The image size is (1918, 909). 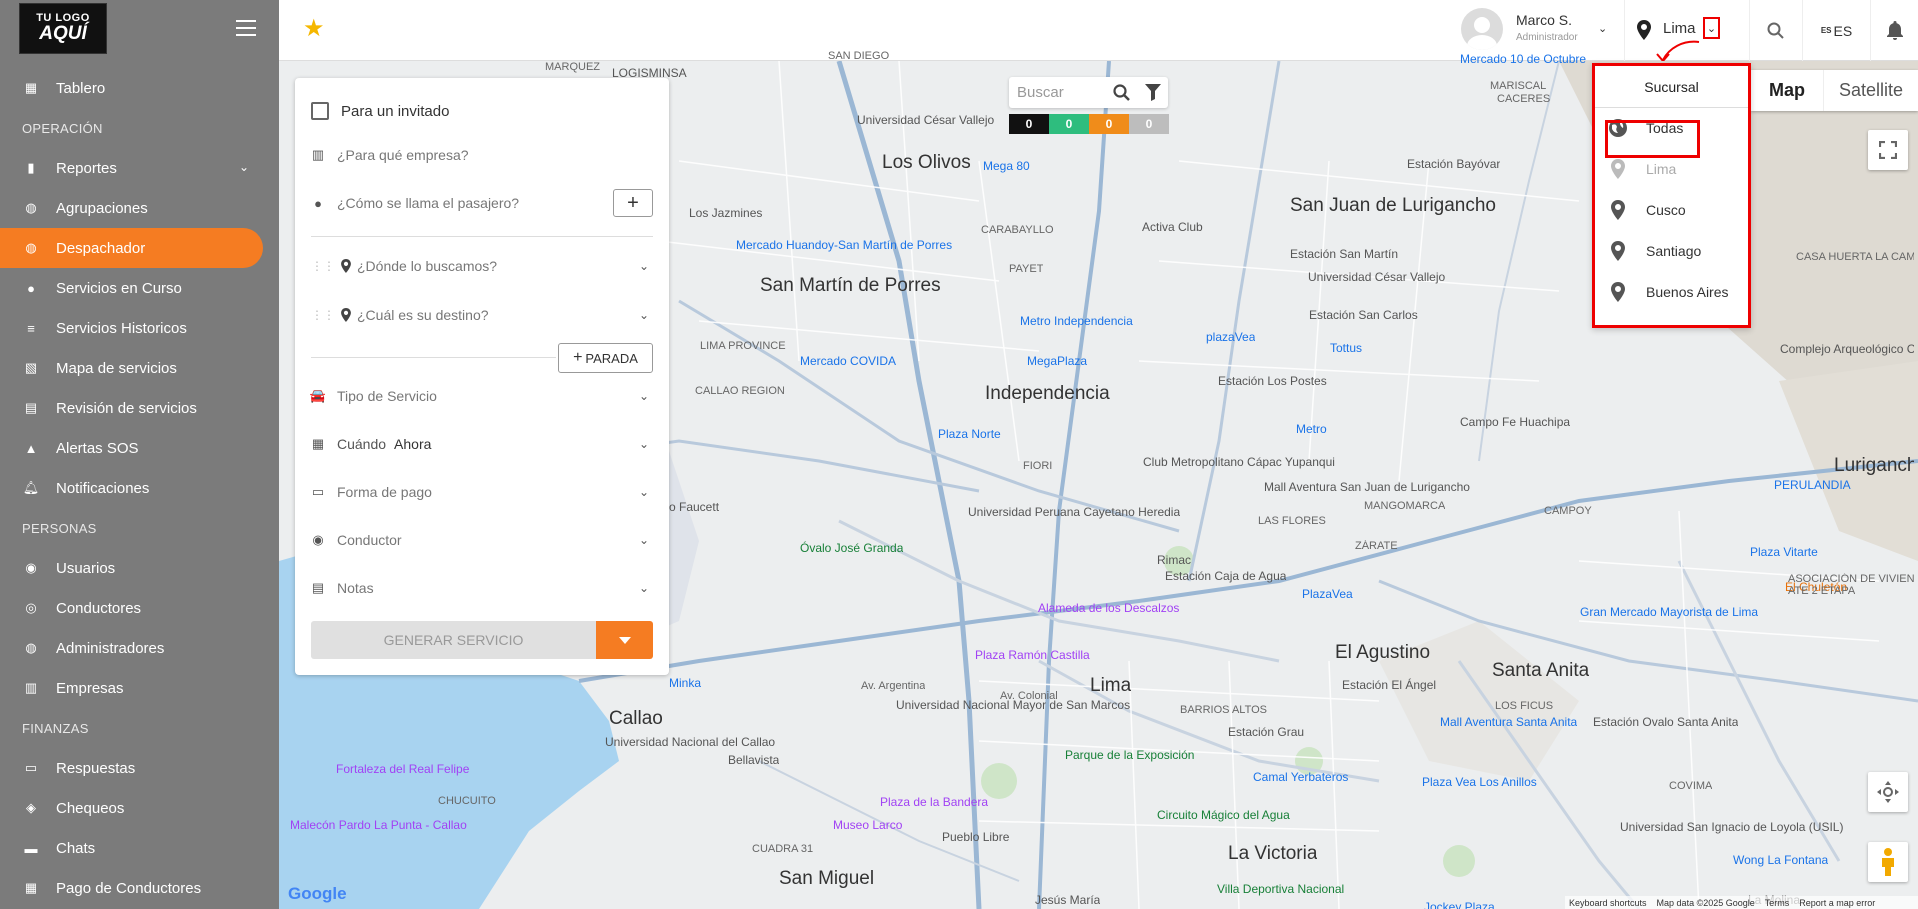 I want to click on map-label: PERULANDIA, so click(x=1812, y=485).